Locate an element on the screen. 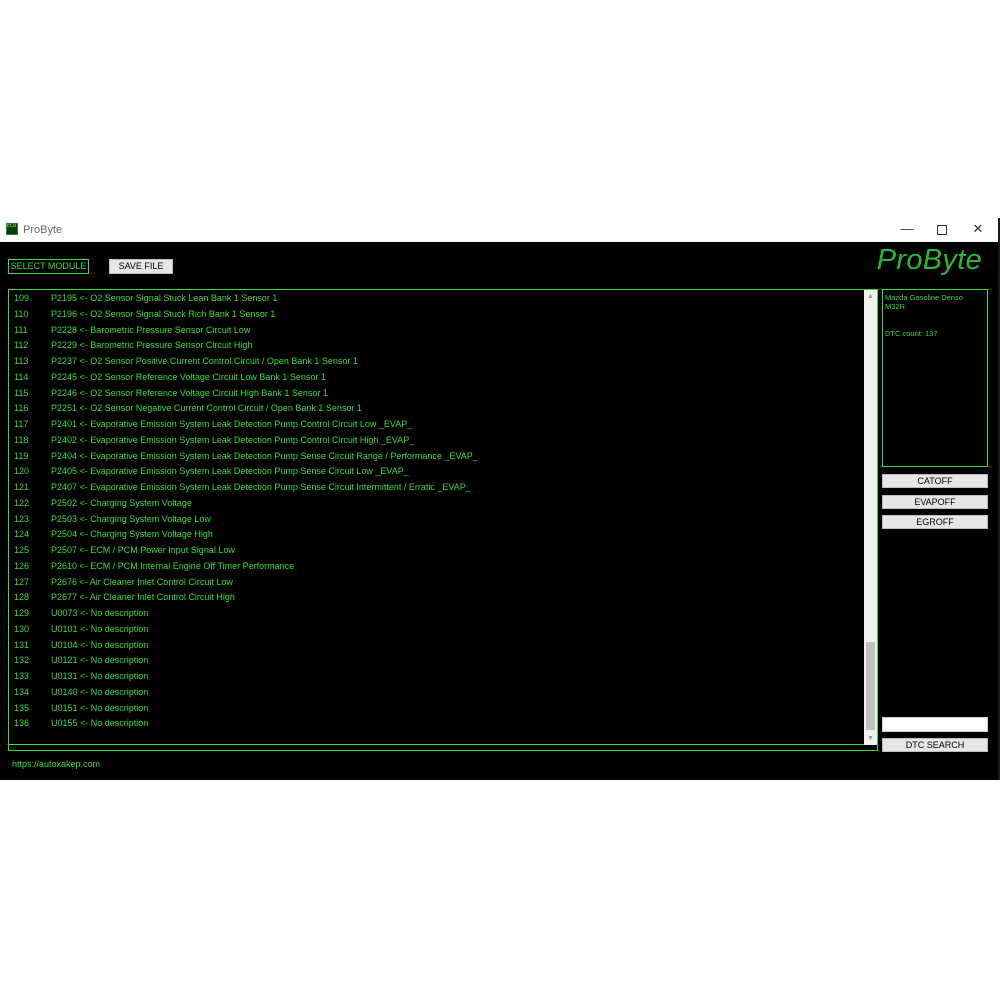 The width and height of the screenshot is (1000, 1000). window-title: ProByte is located at coordinates (43, 230).